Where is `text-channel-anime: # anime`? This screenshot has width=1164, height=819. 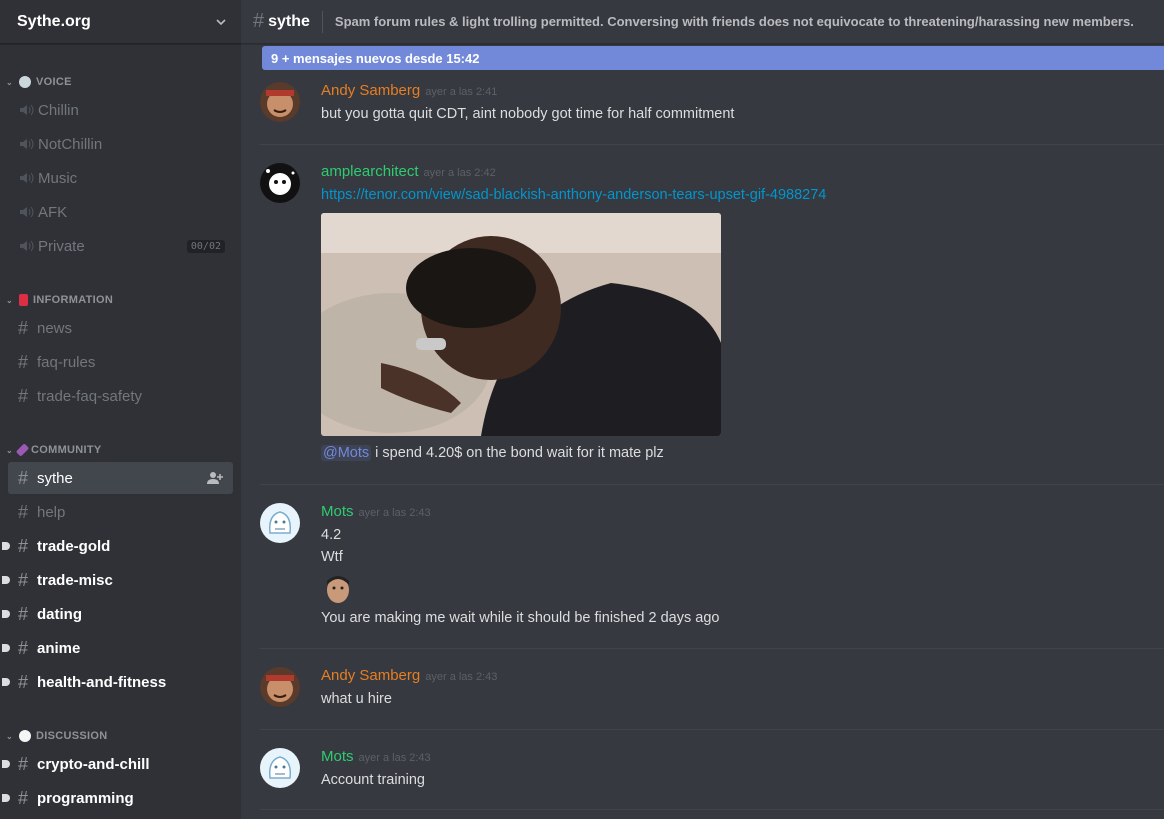
text-channel-anime: # anime is located at coordinates (117, 648).